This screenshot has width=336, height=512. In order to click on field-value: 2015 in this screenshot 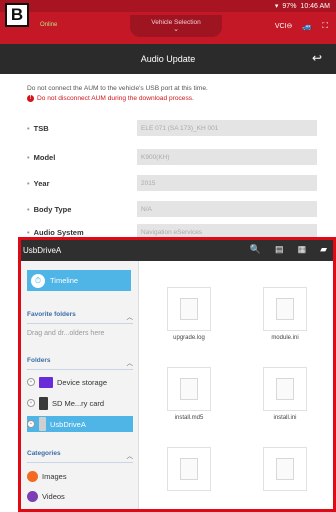, I will do `click(227, 183)`.